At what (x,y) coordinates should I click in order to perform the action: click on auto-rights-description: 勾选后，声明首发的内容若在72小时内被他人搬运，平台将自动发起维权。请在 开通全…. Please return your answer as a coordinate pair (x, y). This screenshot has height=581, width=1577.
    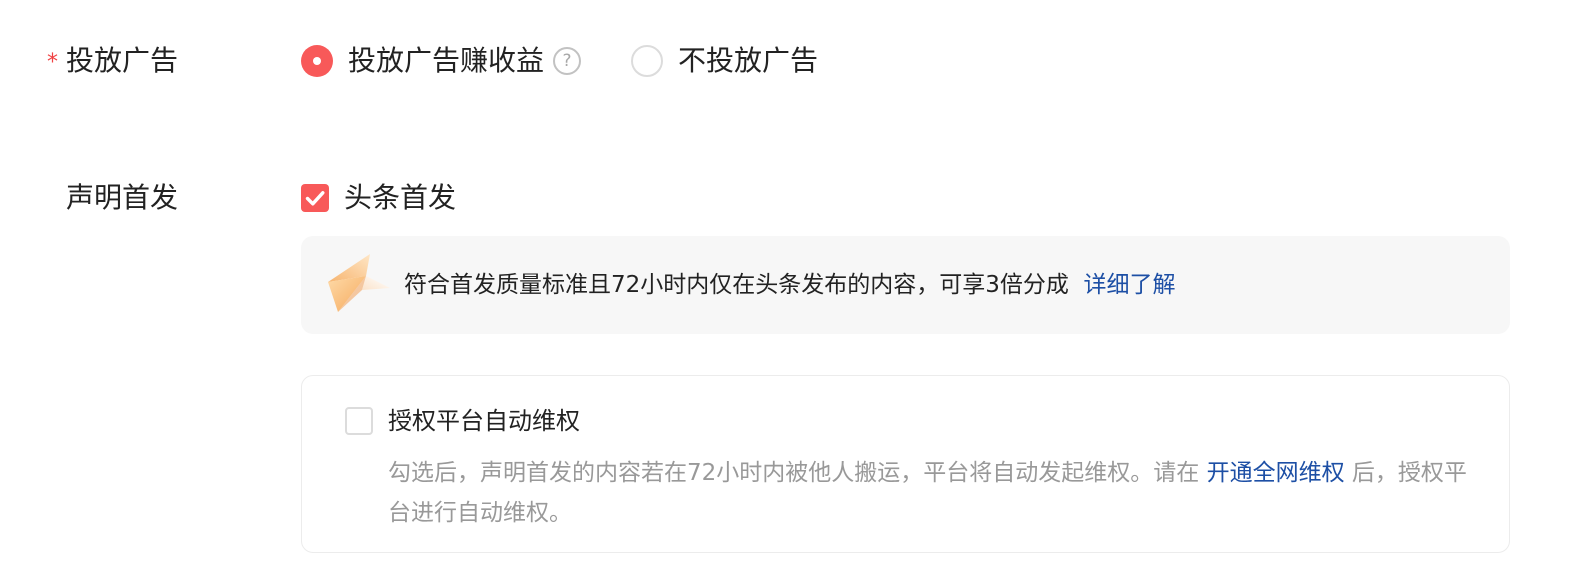
    Looking at the image, I should click on (933, 493).